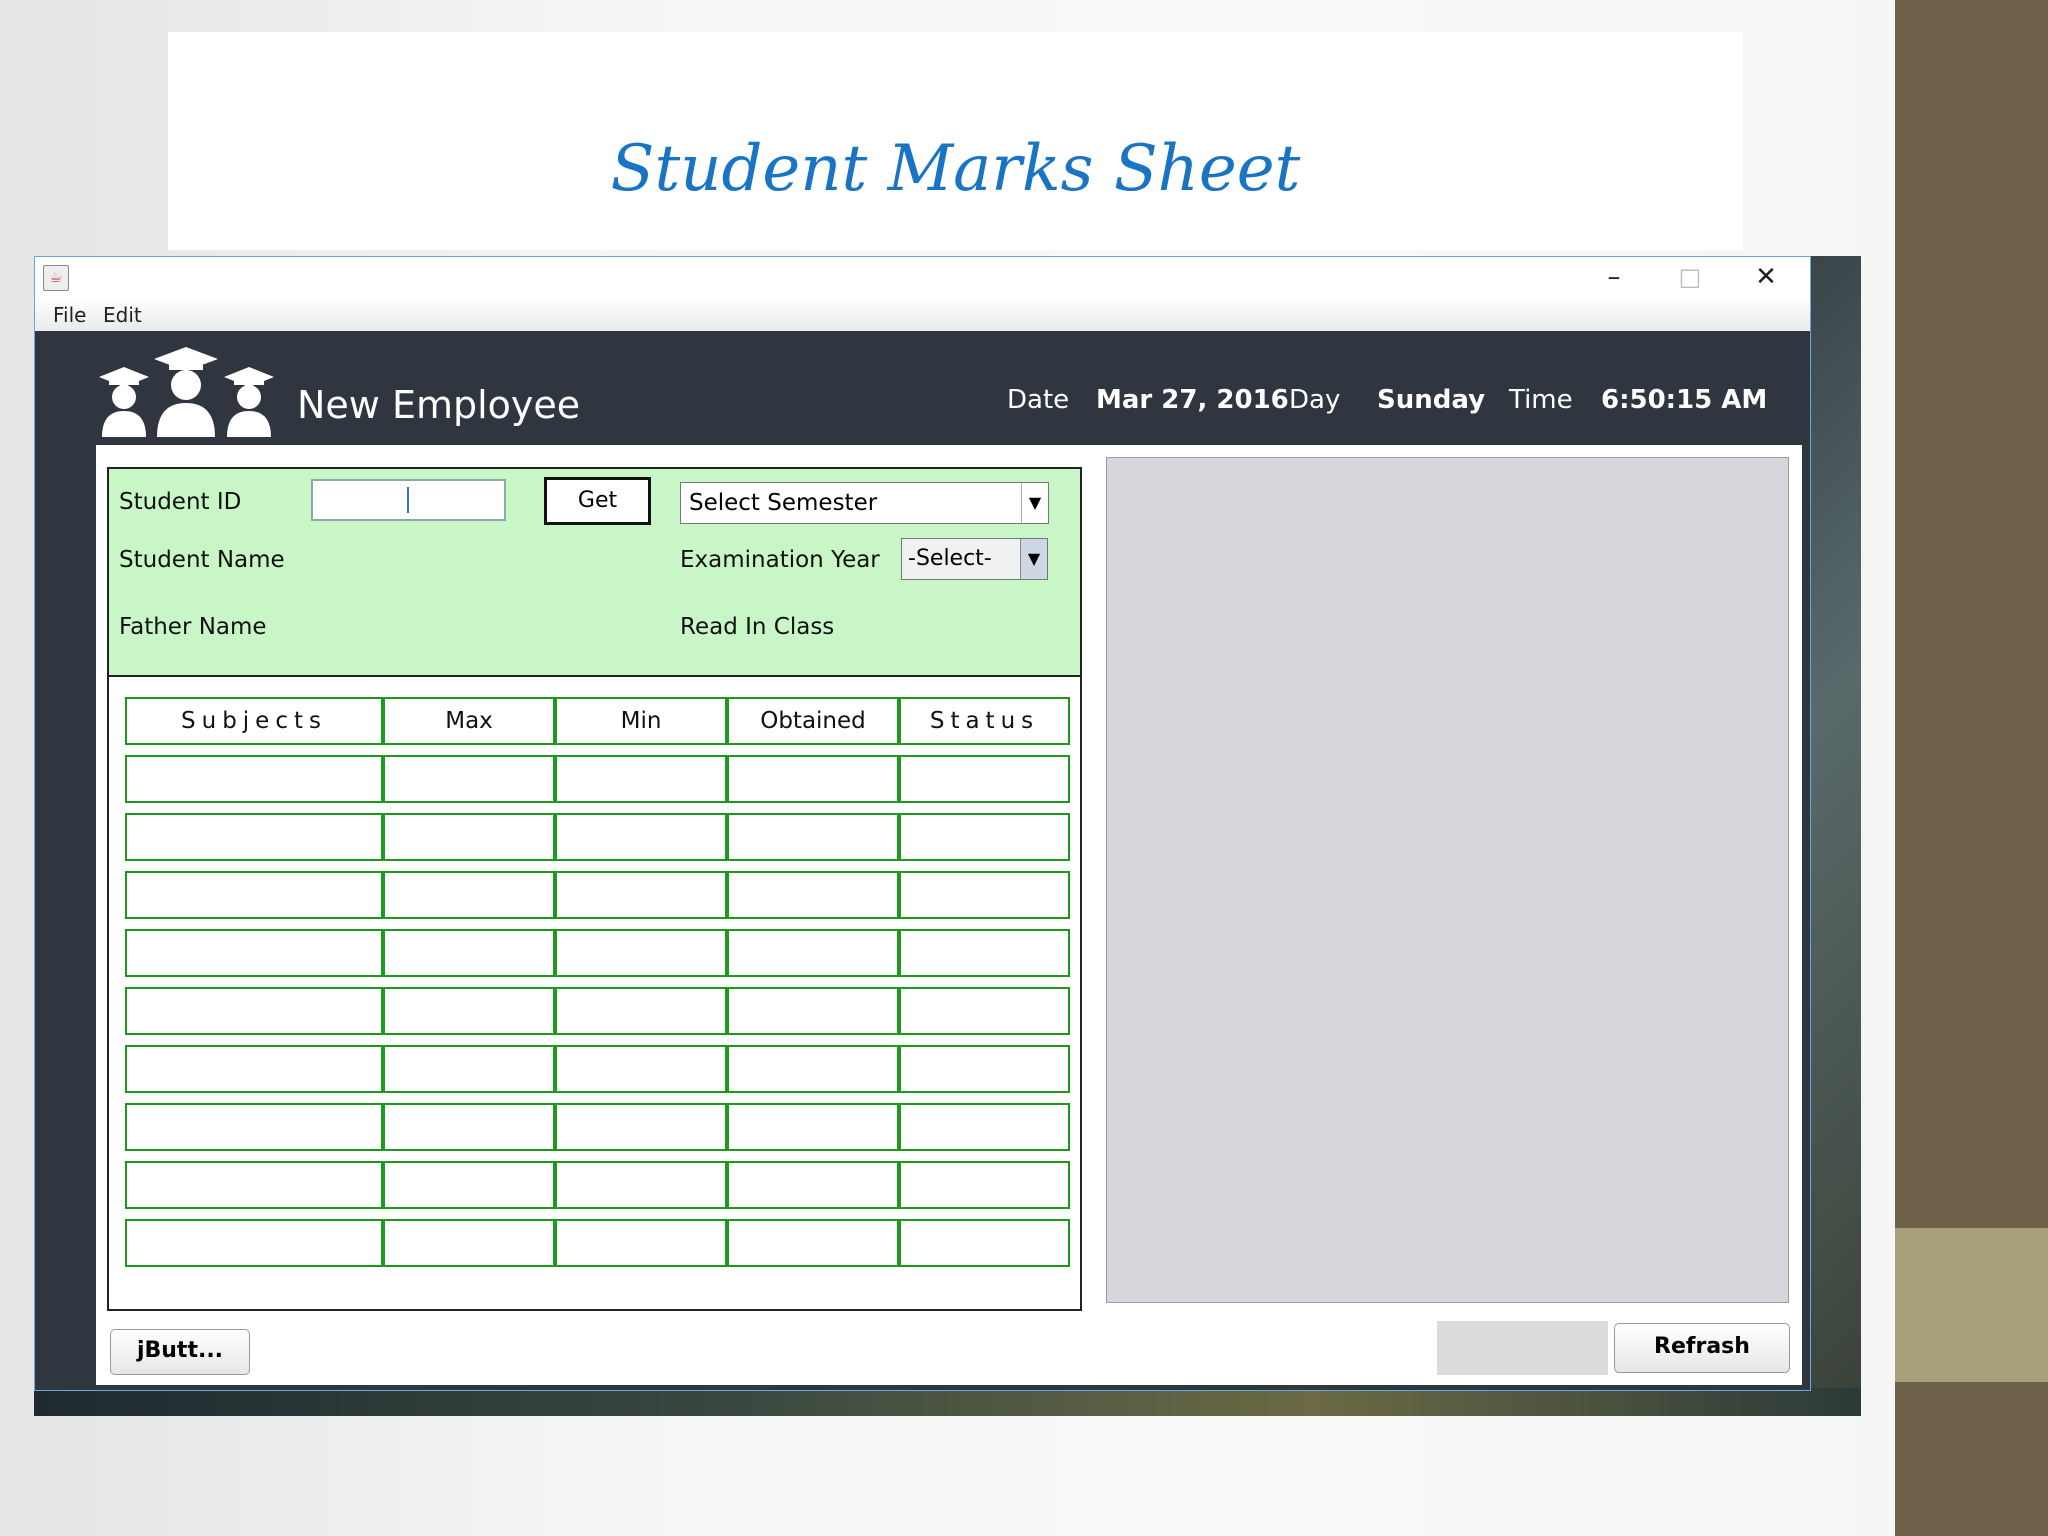 Image resolution: width=2048 pixels, height=1536 pixels. I want to click on time-value: 6:50:15 AM, so click(1684, 400).